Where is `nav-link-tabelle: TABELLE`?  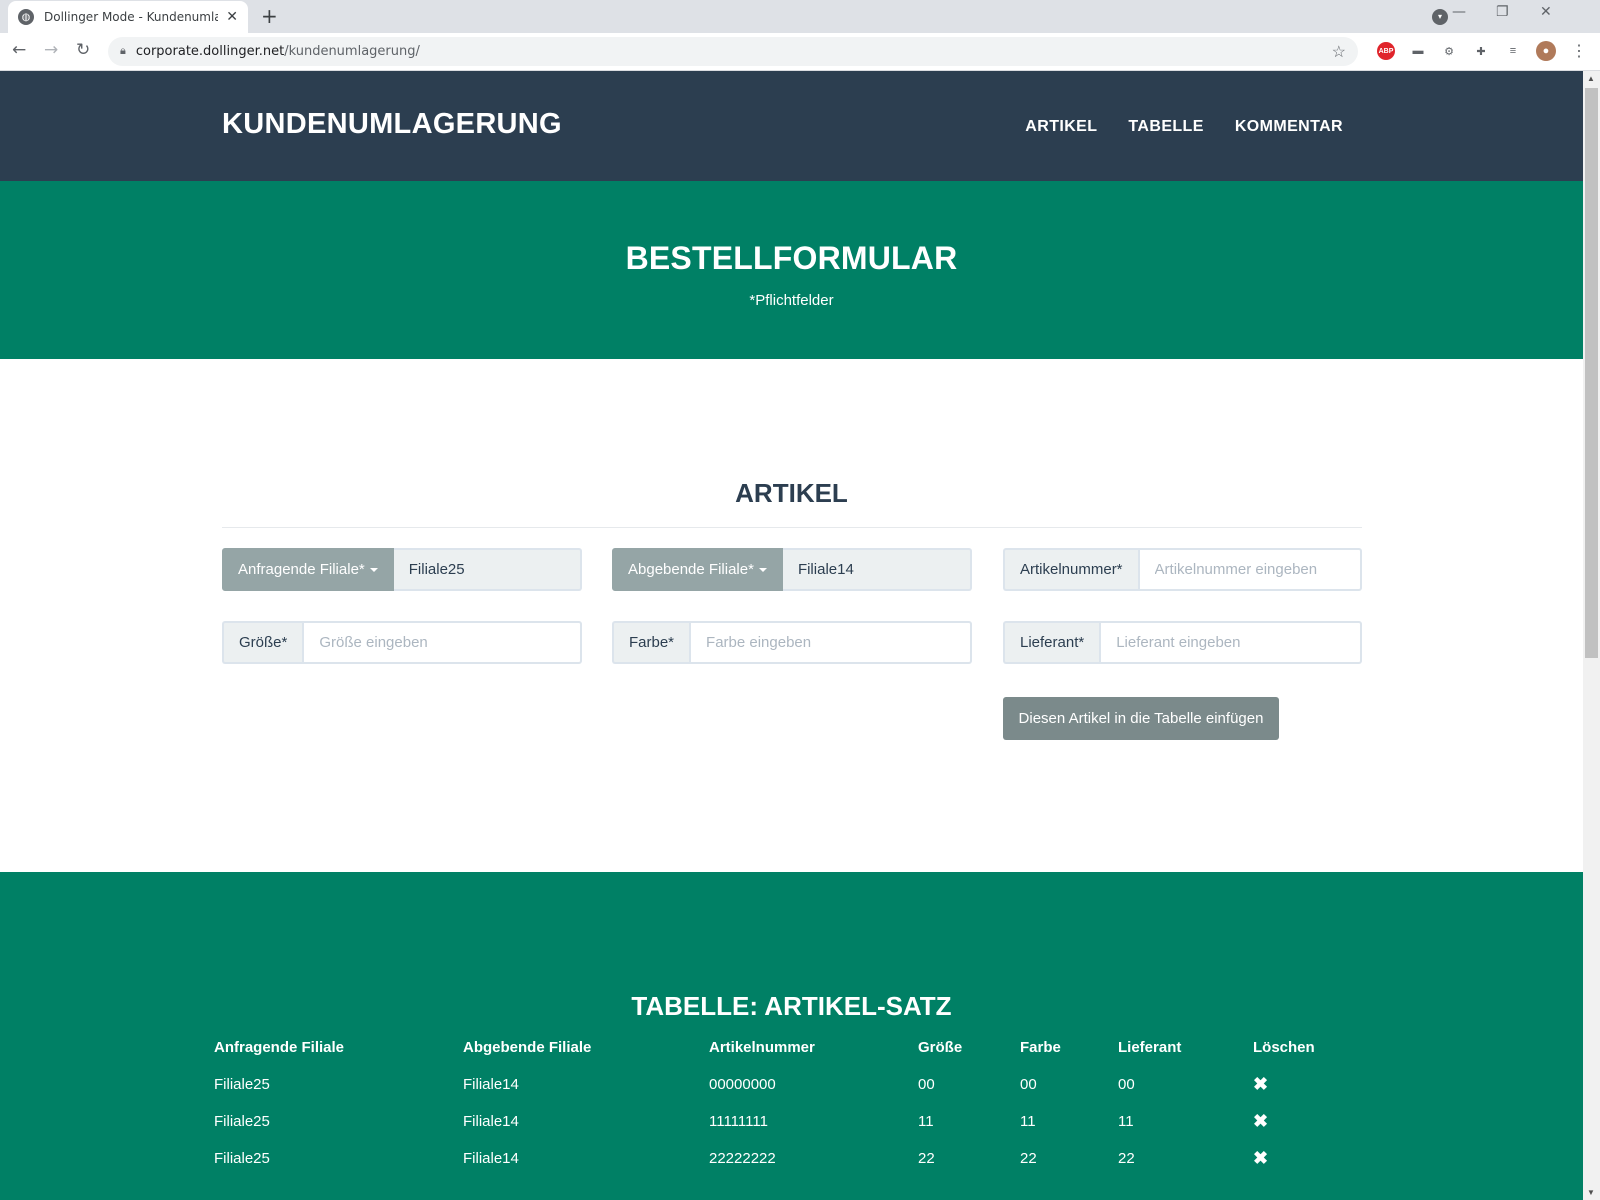
nav-link-tabelle: TABELLE is located at coordinates (1165, 127).